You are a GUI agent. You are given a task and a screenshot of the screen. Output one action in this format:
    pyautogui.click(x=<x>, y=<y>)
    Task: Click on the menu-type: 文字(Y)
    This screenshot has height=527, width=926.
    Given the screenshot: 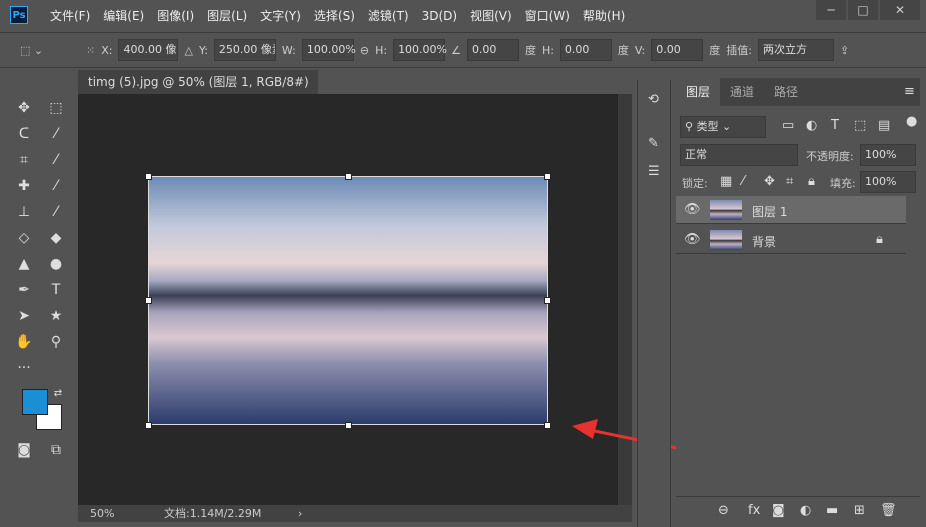 What is the action you would take?
    pyautogui.click(x=280, y=16)
    